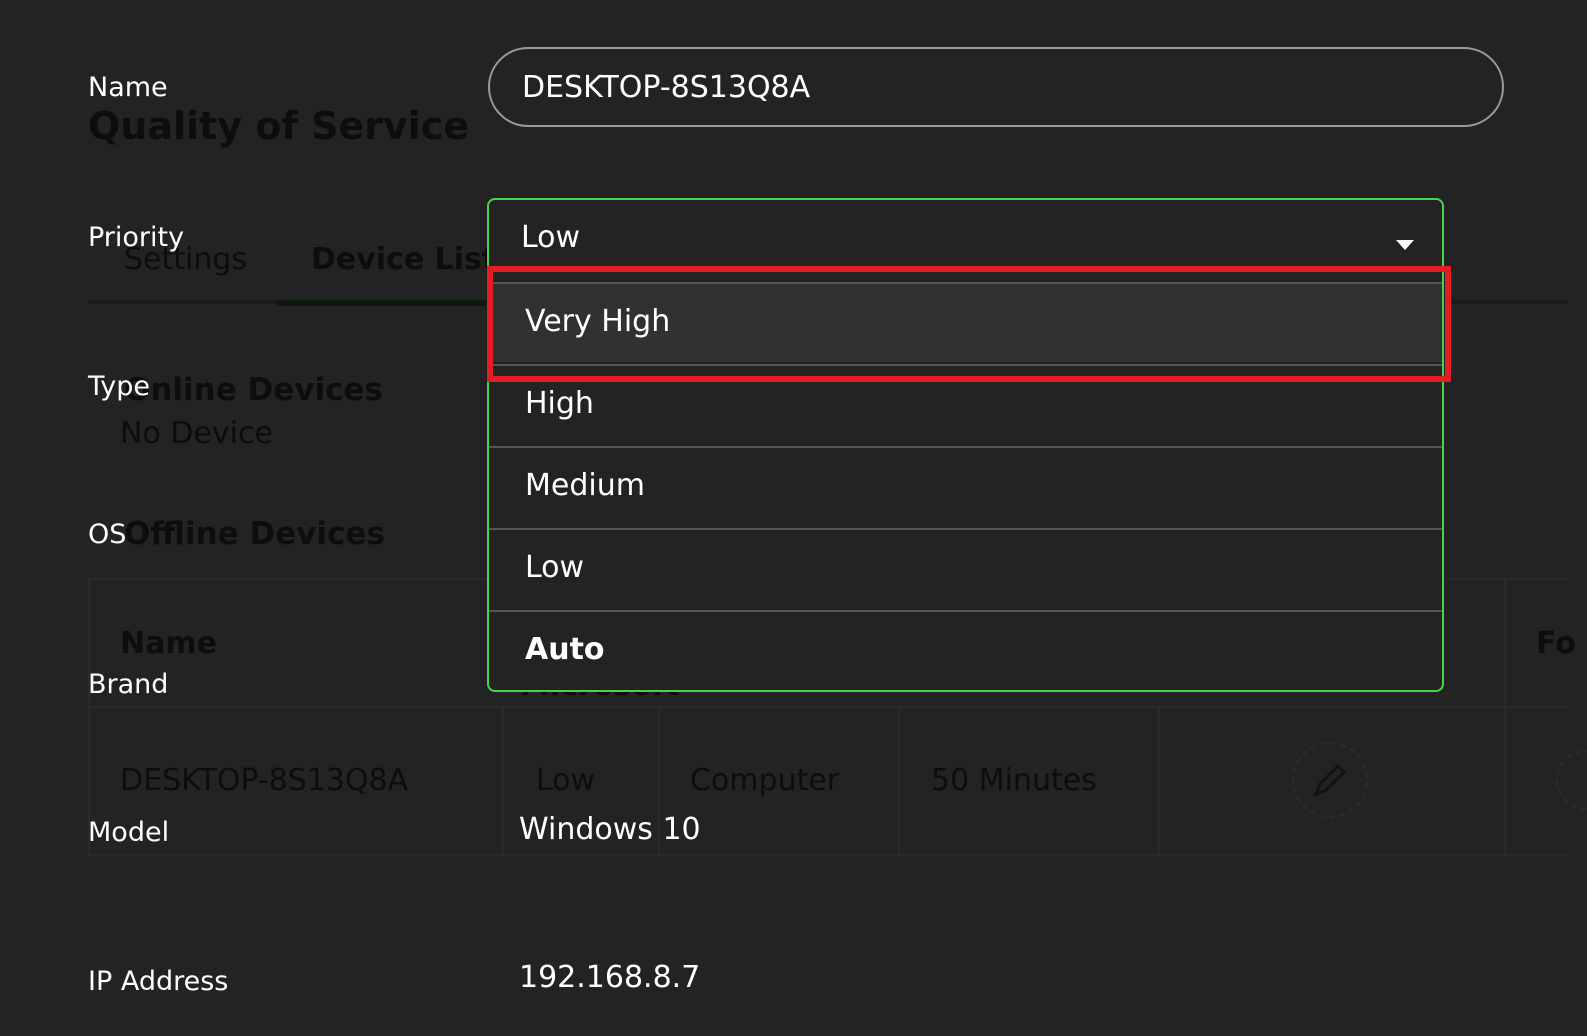 The width and height of the screenshot is (1587, 1036). I want to click on option-label: Auto, so click(565, 649).